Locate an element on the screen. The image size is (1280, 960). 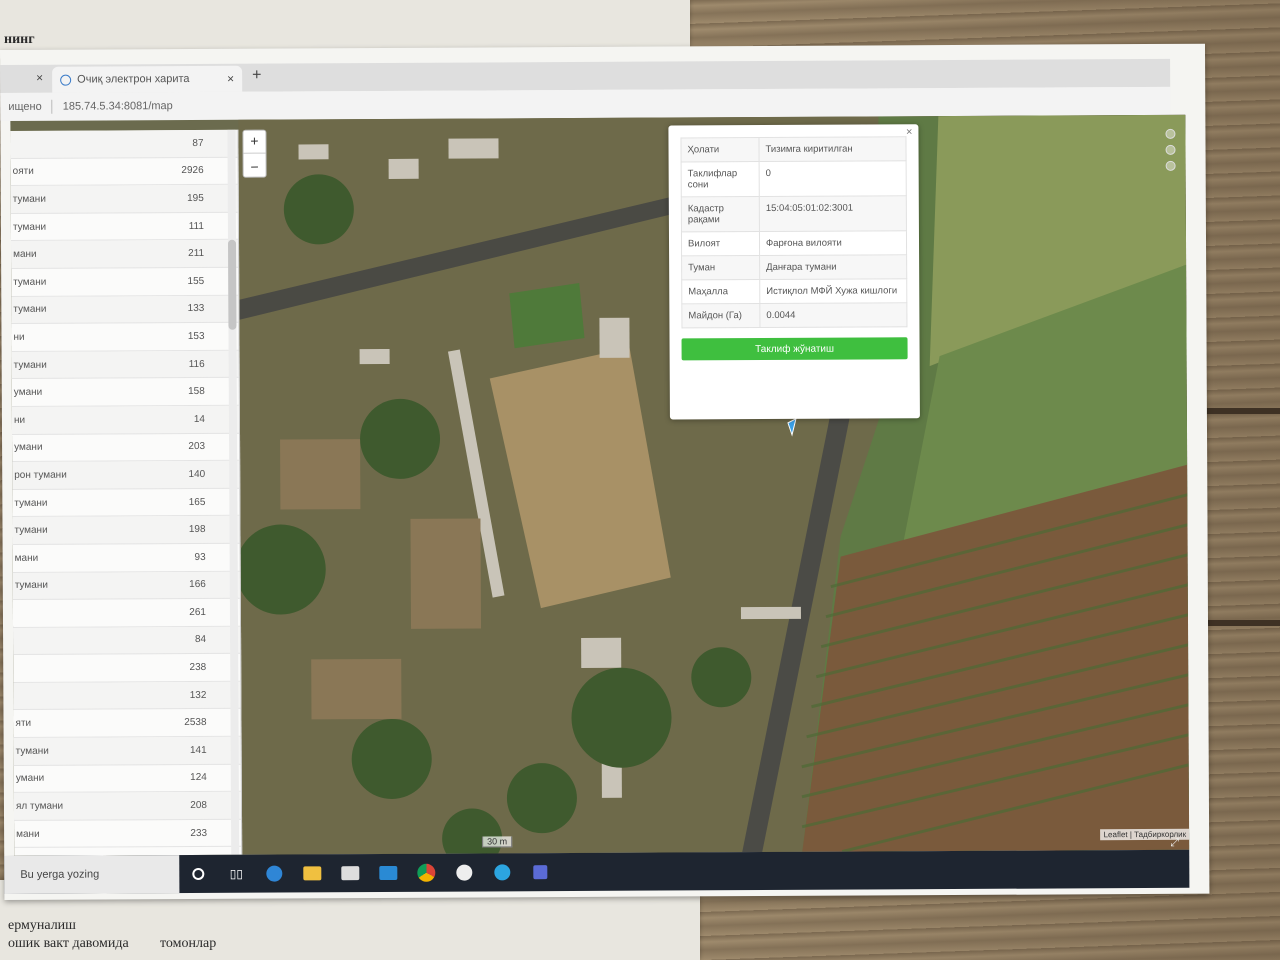
district-row: тумани 166 is located at coordinates (126, 586).